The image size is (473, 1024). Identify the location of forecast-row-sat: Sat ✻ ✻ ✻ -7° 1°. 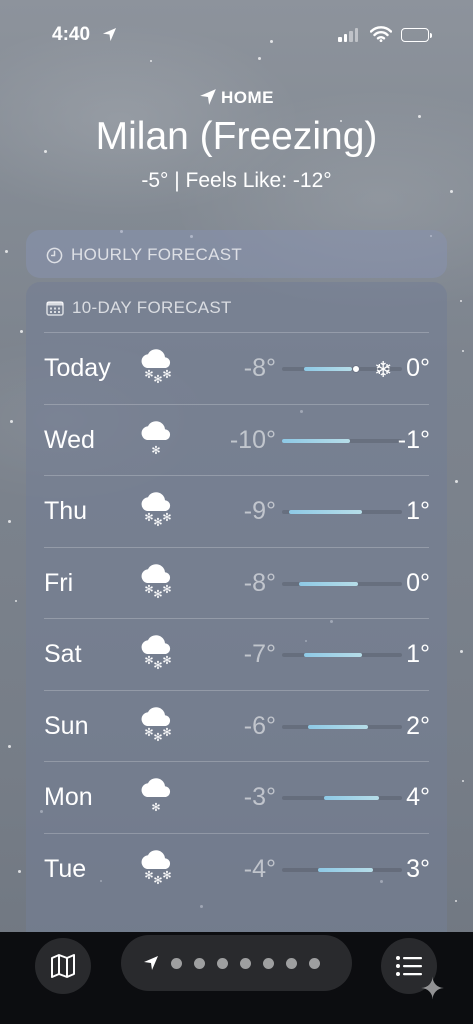
(237, 654).